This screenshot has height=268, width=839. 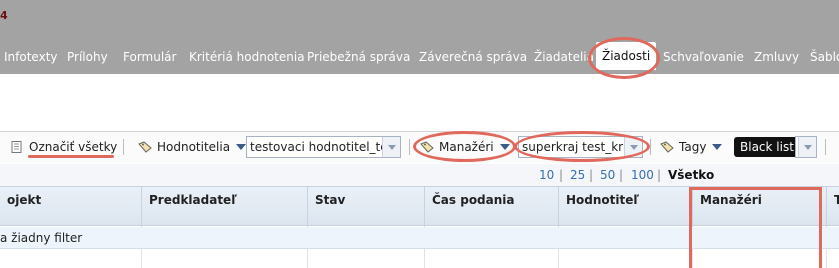 What do you see at coordinates (41, 238) in the screenshot?
I see `filter-status-text: a žiadny filter` at bounding box center [41, 238].